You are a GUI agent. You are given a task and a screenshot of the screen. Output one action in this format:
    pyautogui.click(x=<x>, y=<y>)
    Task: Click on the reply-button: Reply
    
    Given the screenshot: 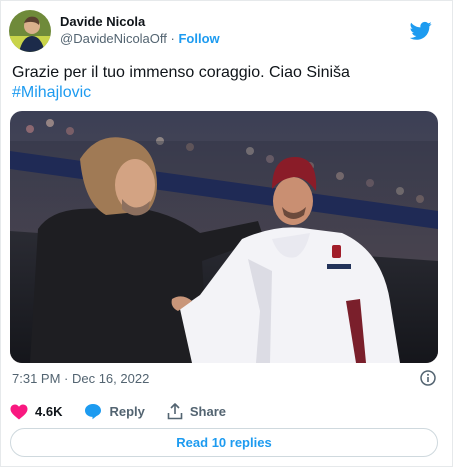 What is the action you would take?
    pyautogui.click(x=114, y=411)
    